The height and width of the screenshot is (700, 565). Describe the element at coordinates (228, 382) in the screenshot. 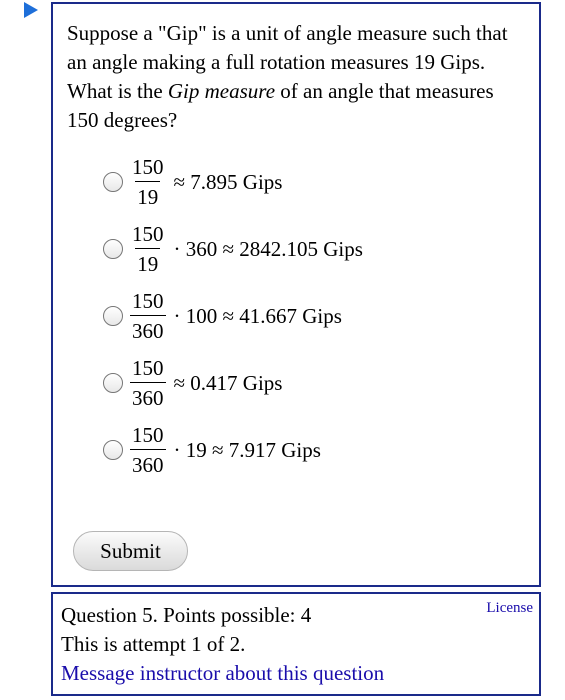

I see `choice-expression: ≈ 0.417 Gips` at that location.